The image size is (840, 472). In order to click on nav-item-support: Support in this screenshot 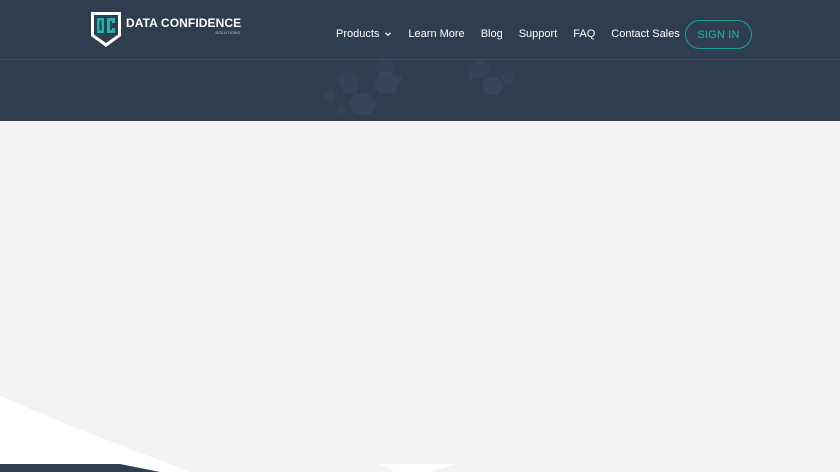, I will do `click(538, 34)`.